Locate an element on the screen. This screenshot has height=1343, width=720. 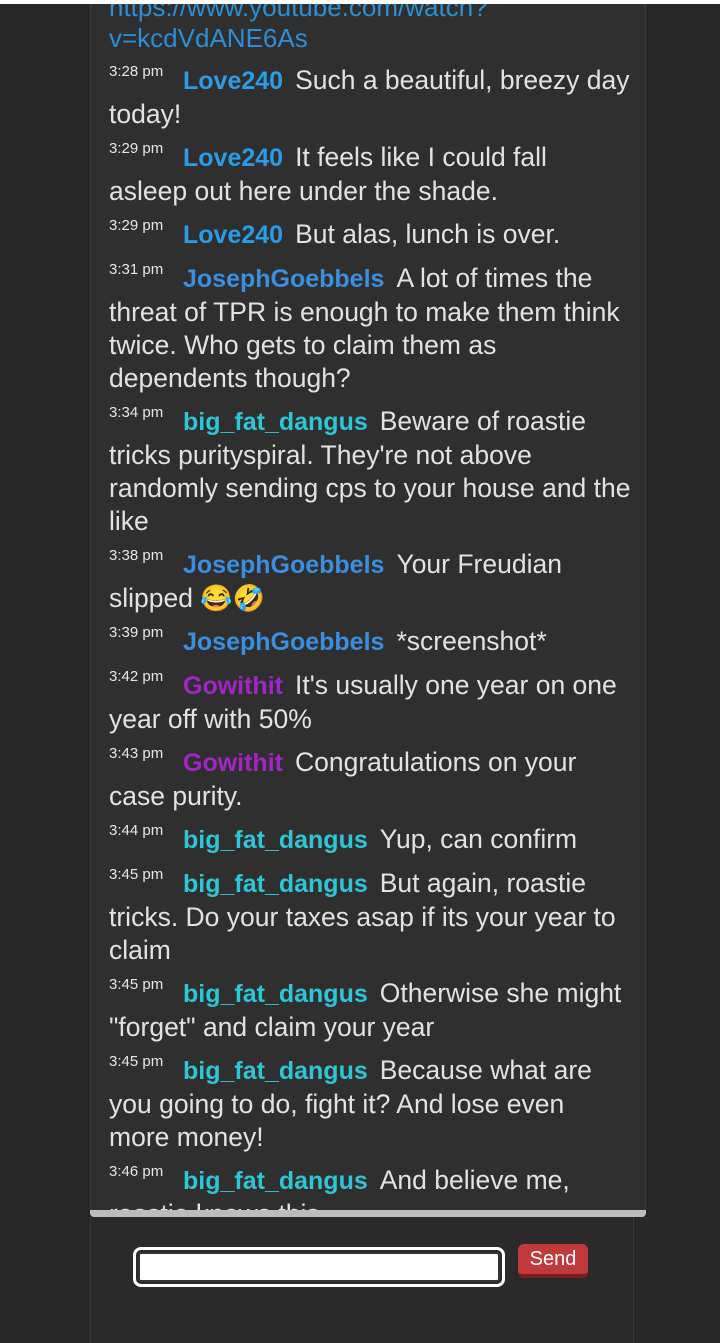
message-text: Congratulations on your case purity. is located at coordinates (343, 779).